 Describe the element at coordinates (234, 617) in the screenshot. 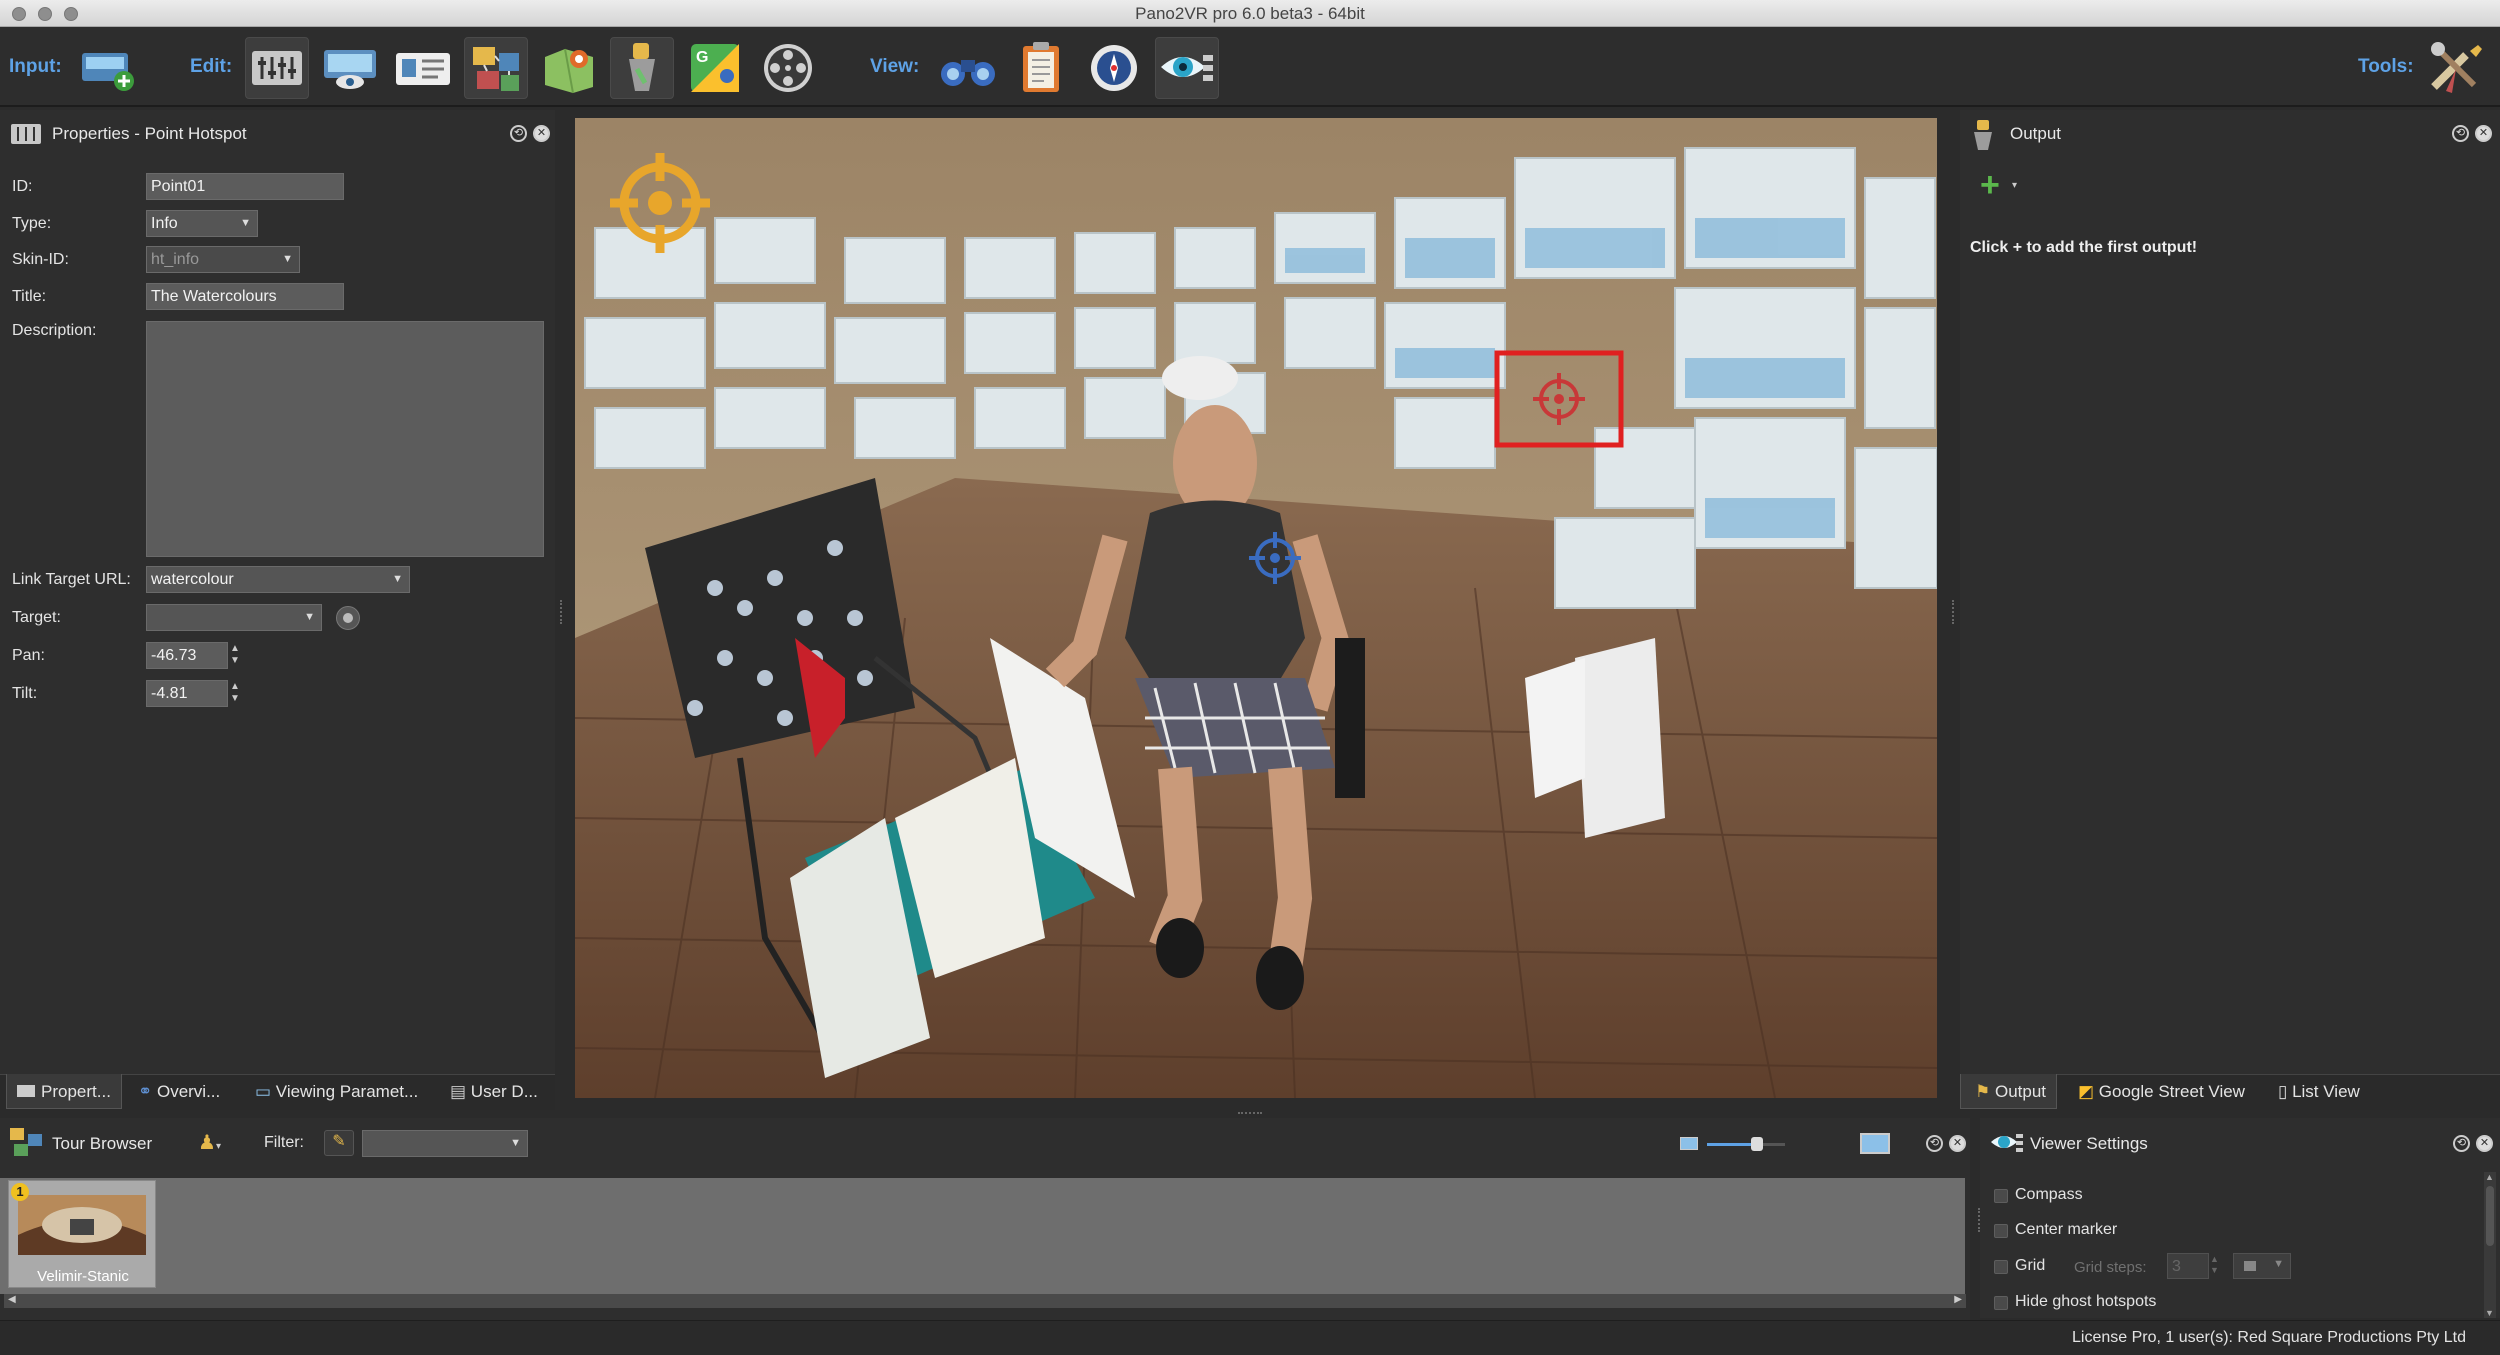

I see `target-select: ▼` at that location.